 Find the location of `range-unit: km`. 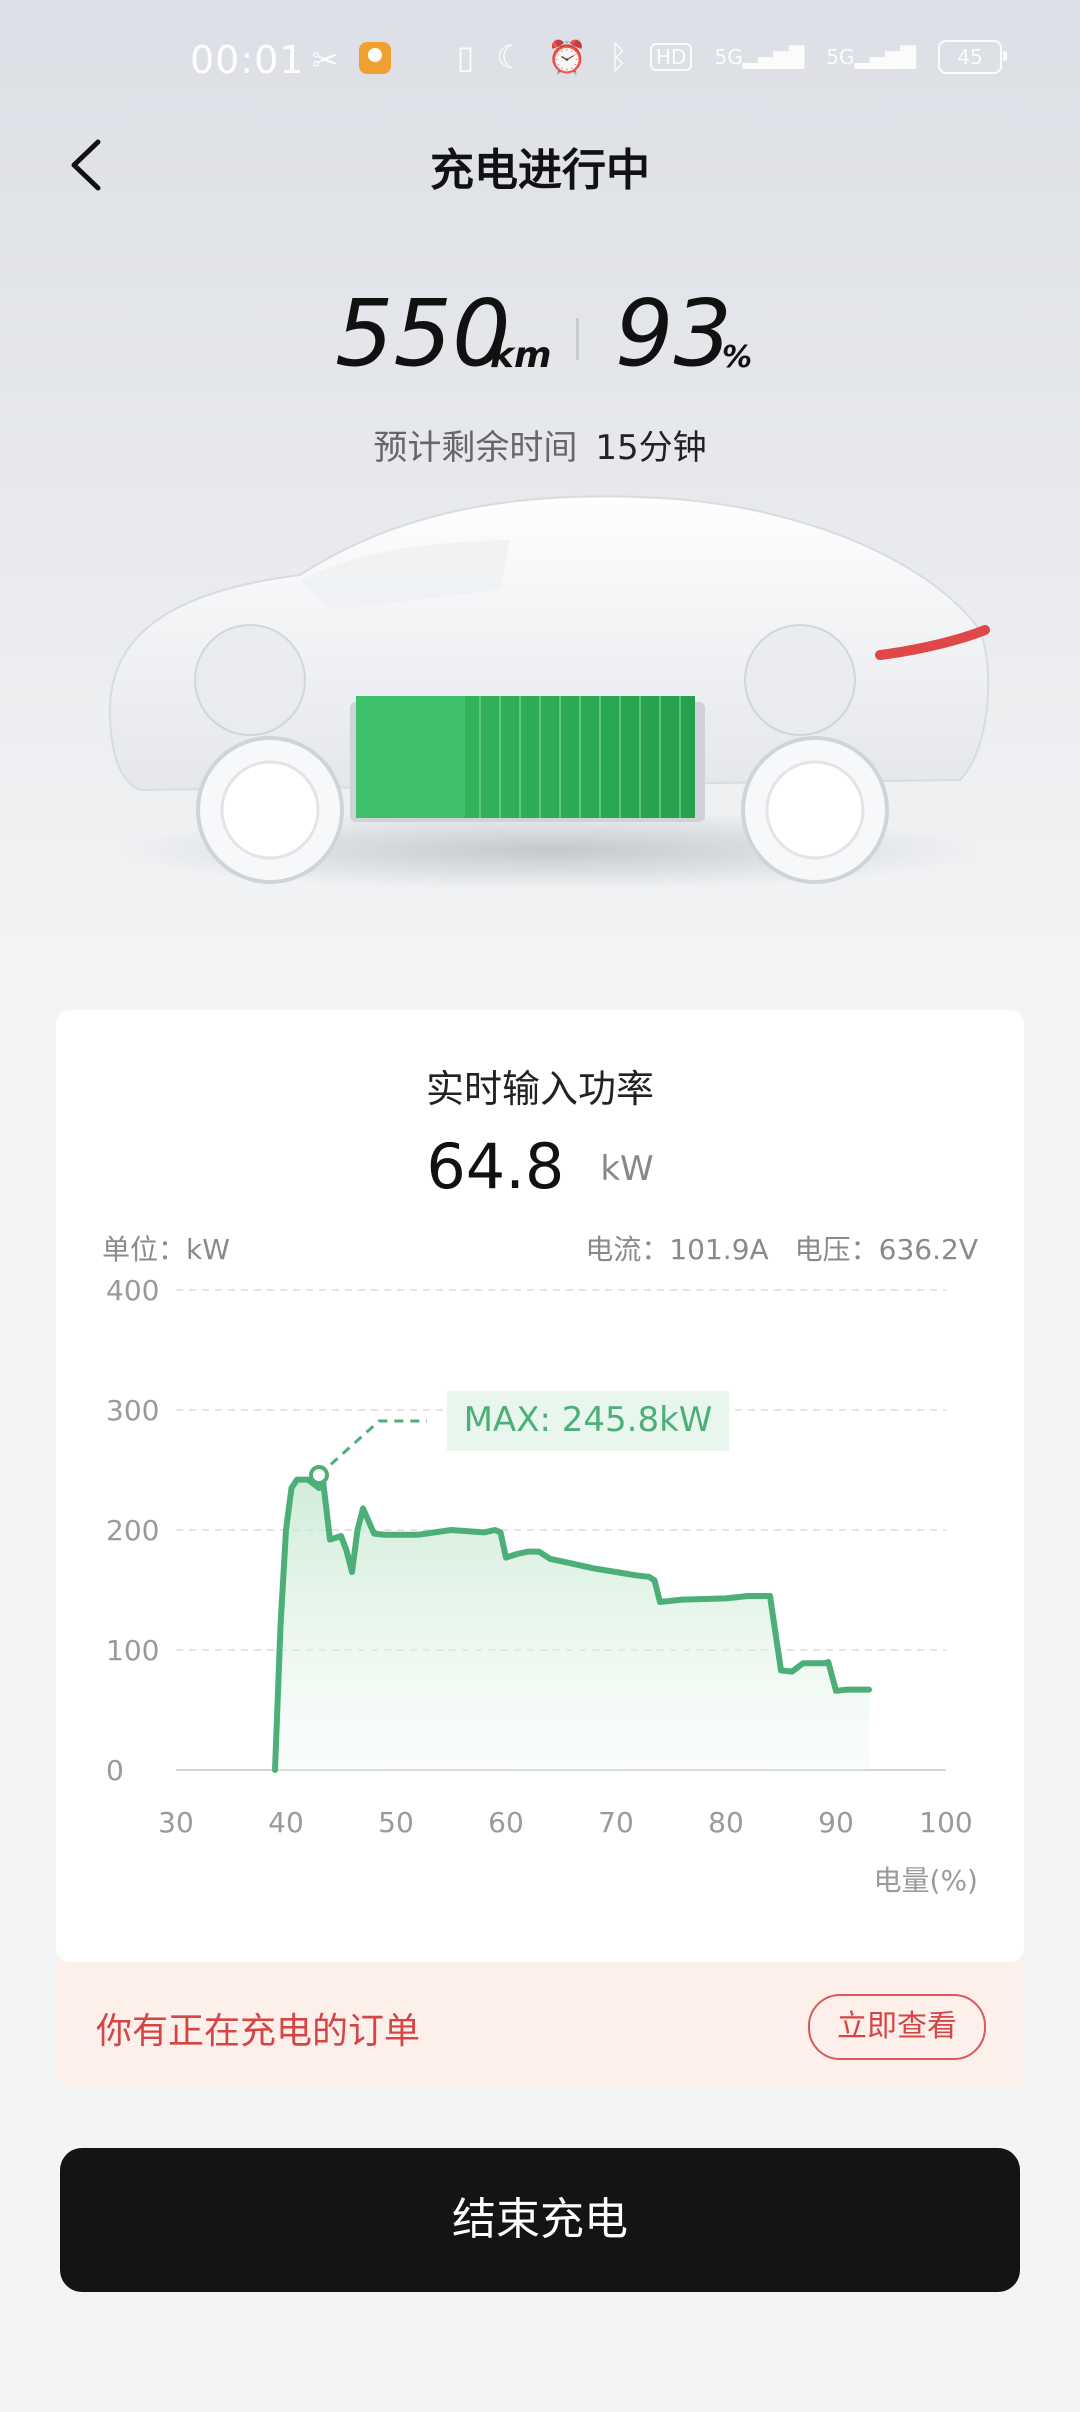

range-unit: km is located at coordinates (521, 355).